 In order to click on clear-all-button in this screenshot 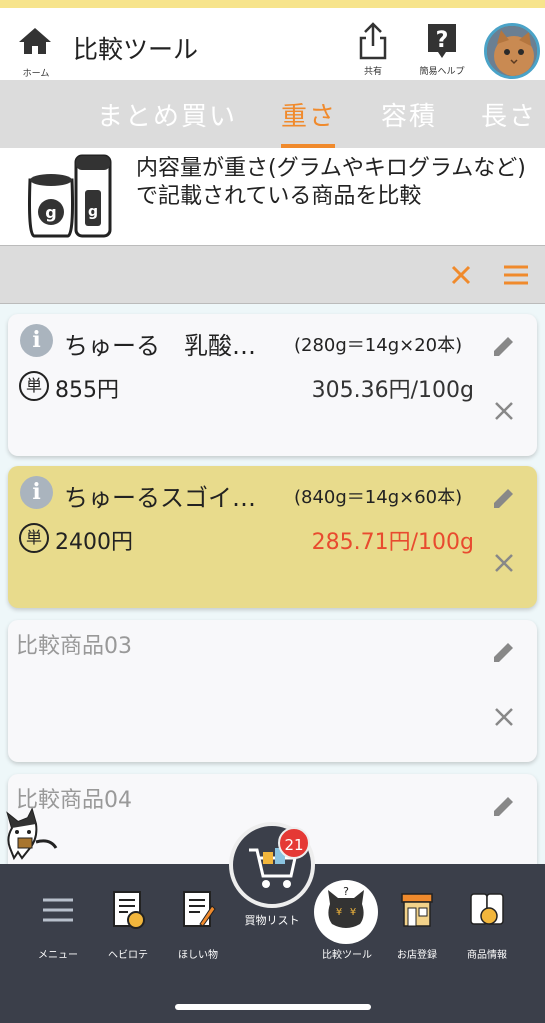, I will do `click(461, 275)`.